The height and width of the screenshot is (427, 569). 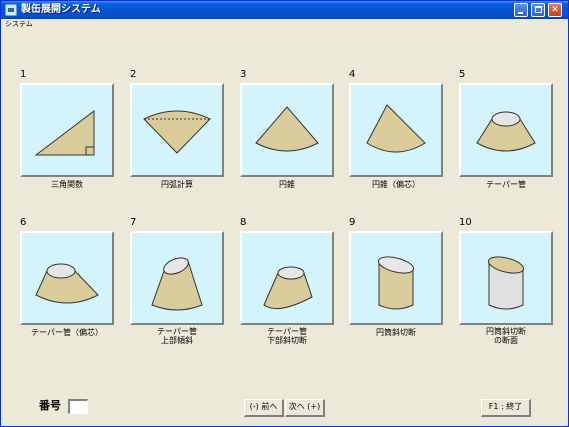 What do you see at coordinates (243, 74) in the screenshot?
I see `item-number: 3` at bounding box center [243, 74].